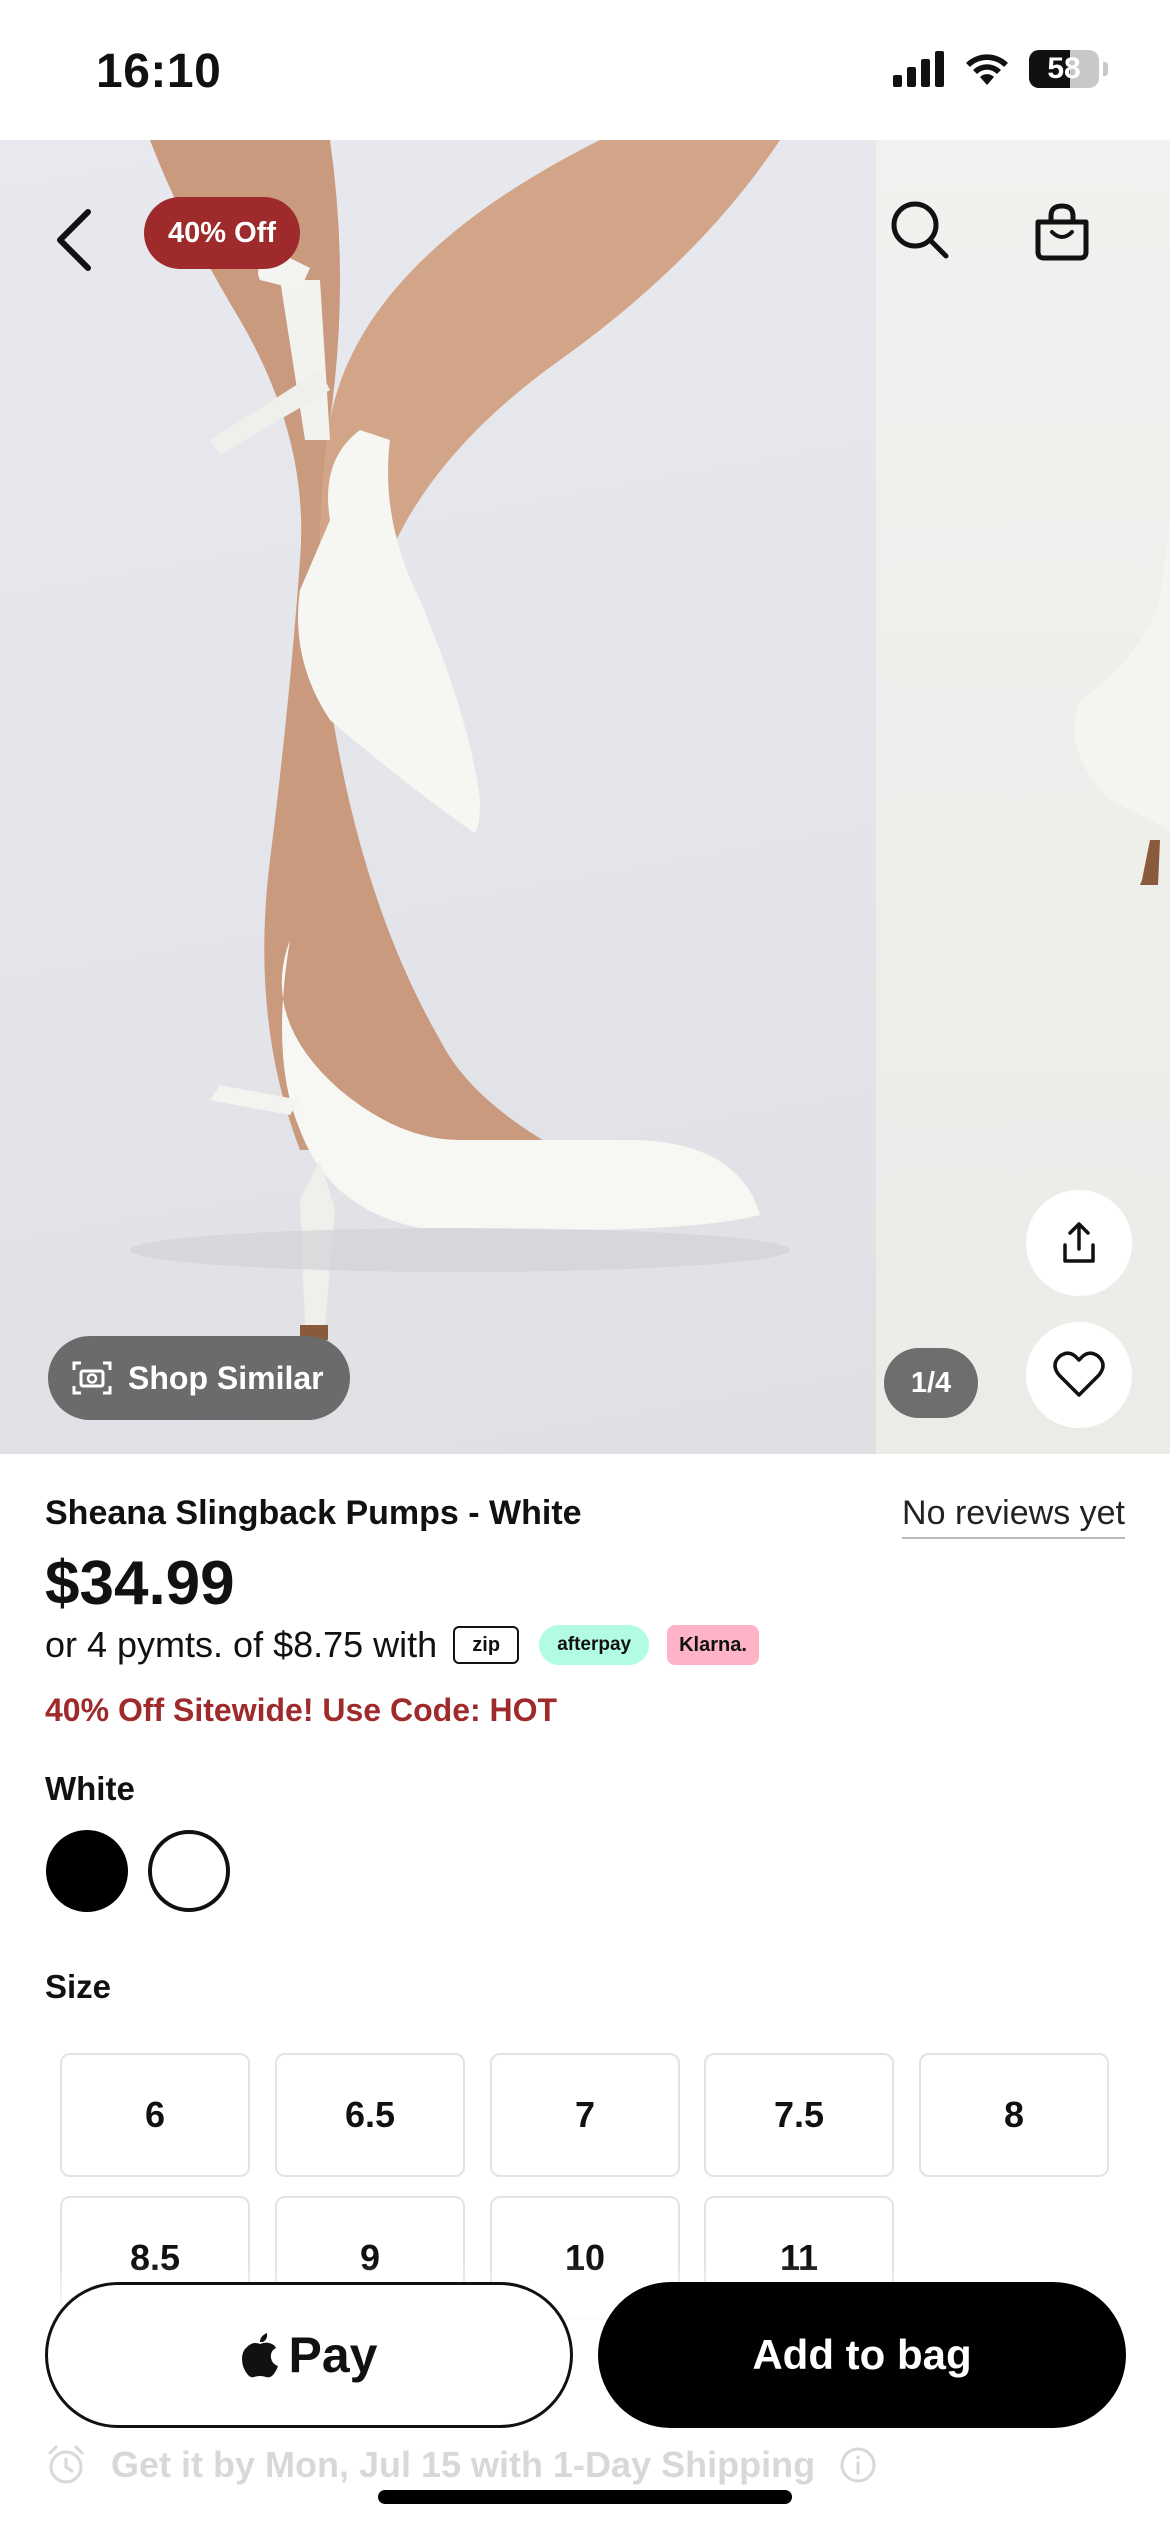 This screenshot has width=1170, height=2532. I want to click on search-button, so click(920, 230).